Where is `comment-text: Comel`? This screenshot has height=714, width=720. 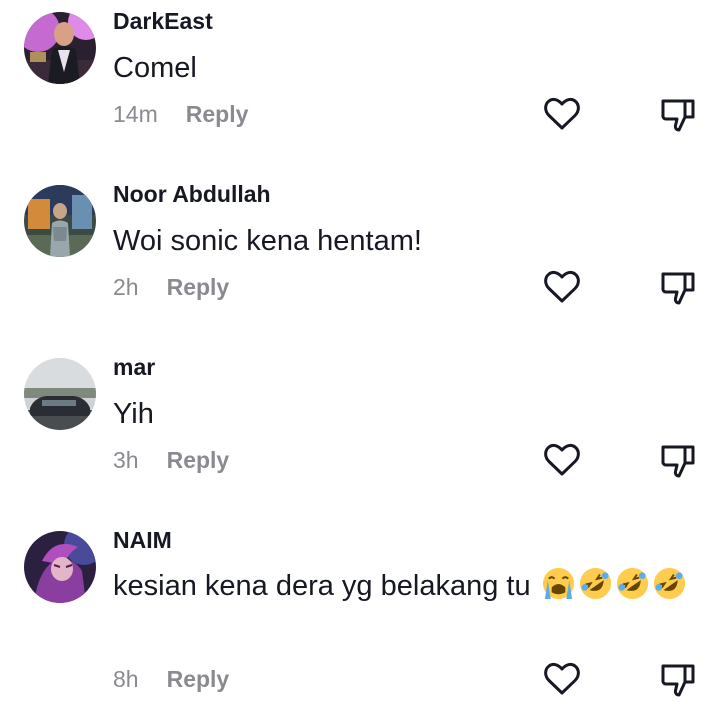 comment-text: Comel is located at coordinates (155, 68).